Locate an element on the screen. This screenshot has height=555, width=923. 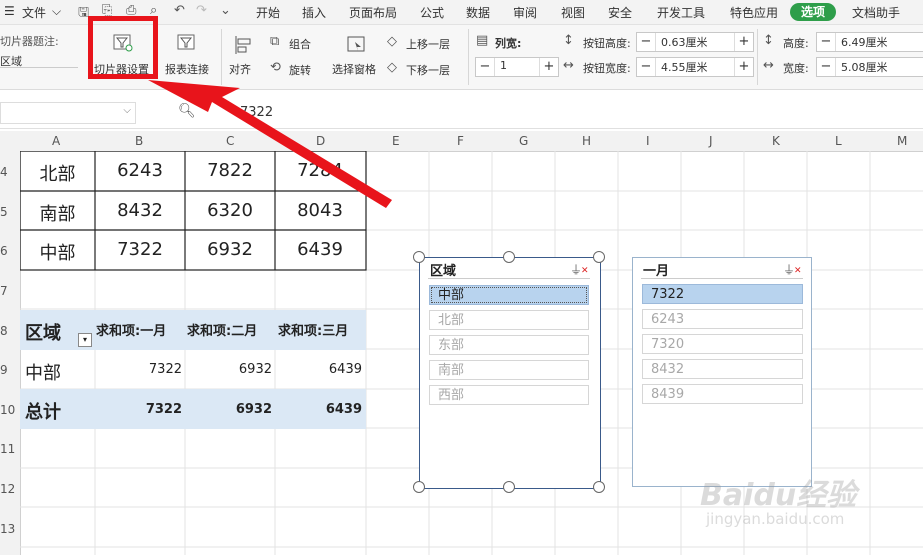
column-header-j: J is located at coordinates (711, 141).